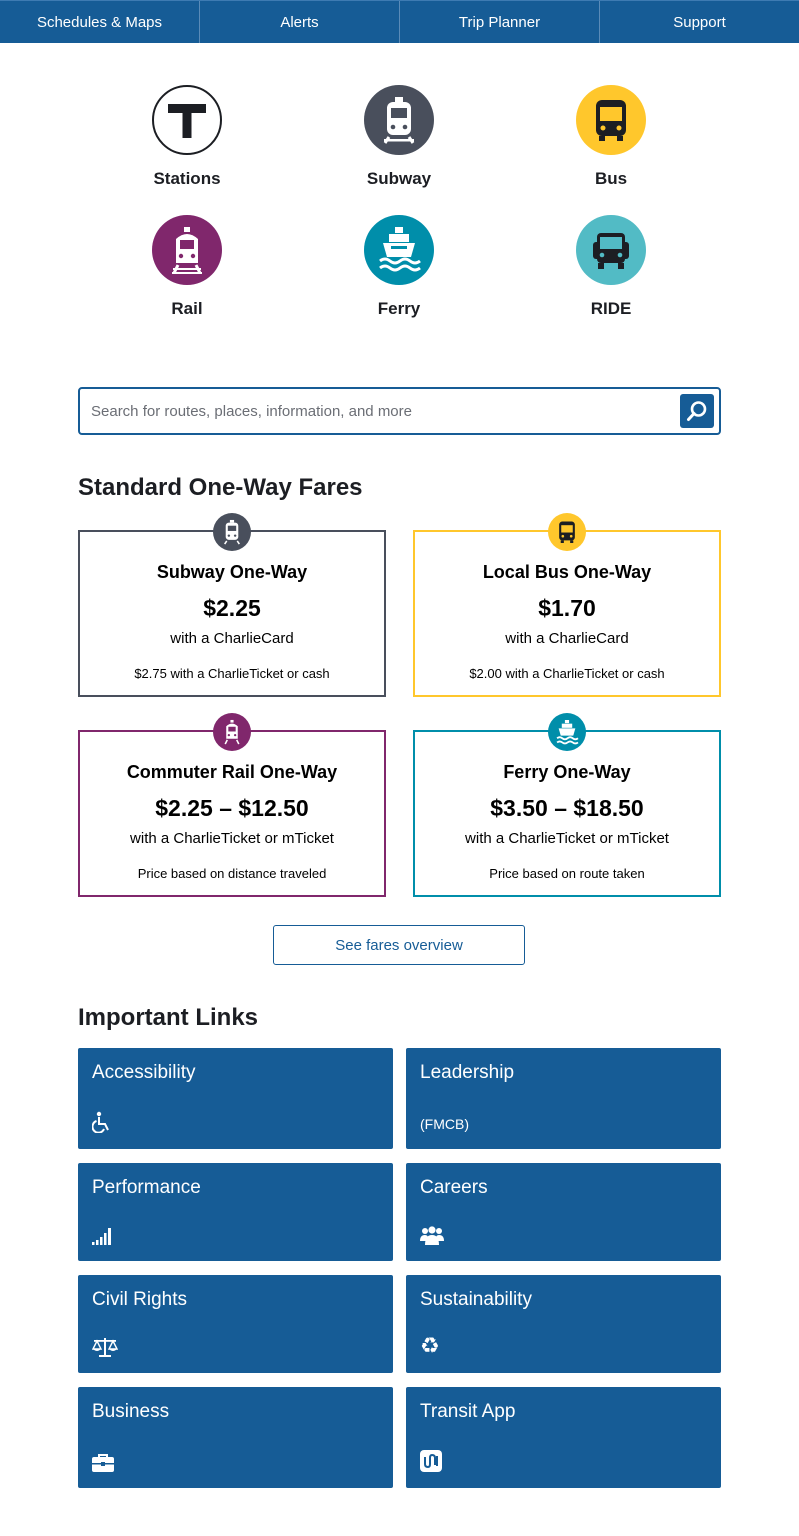  I want to click on balance-scale-icon, so click(105, 1347).